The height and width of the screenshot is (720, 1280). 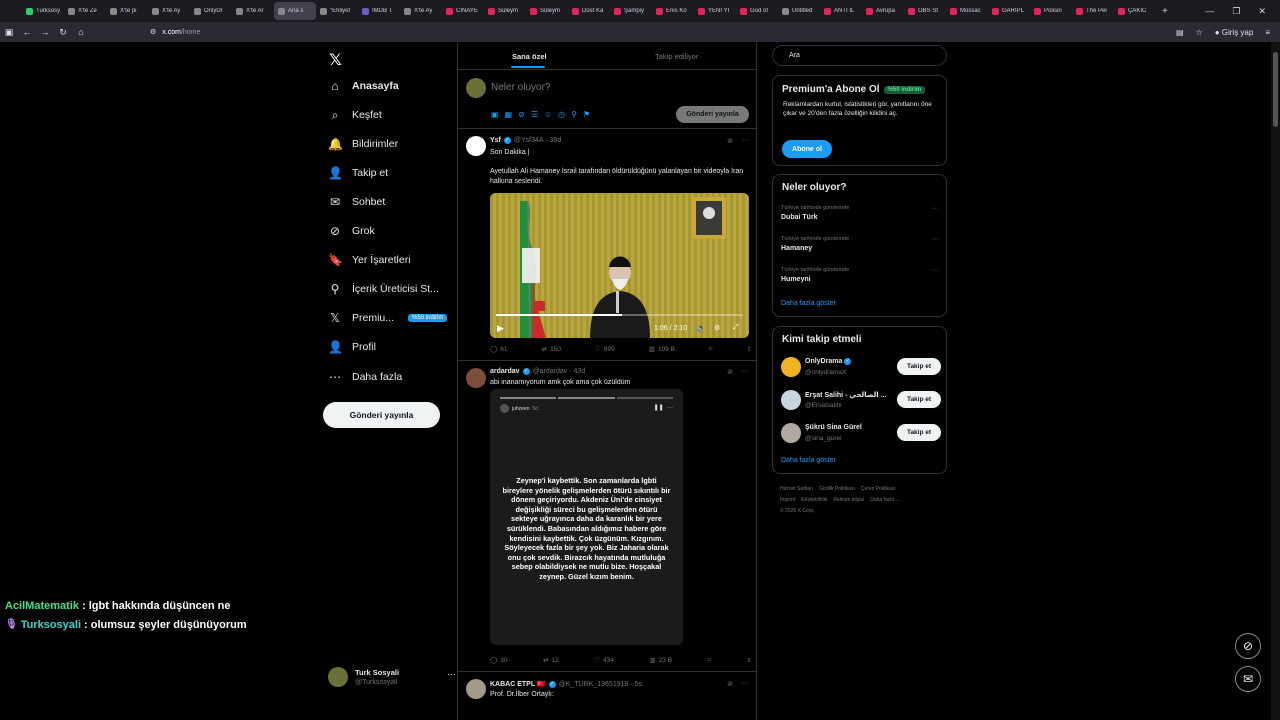 What do you see at coordinates (1262, 11) in the screenshot?
I see `close-window-icon: ✕` at bounding box center [1262, 11].